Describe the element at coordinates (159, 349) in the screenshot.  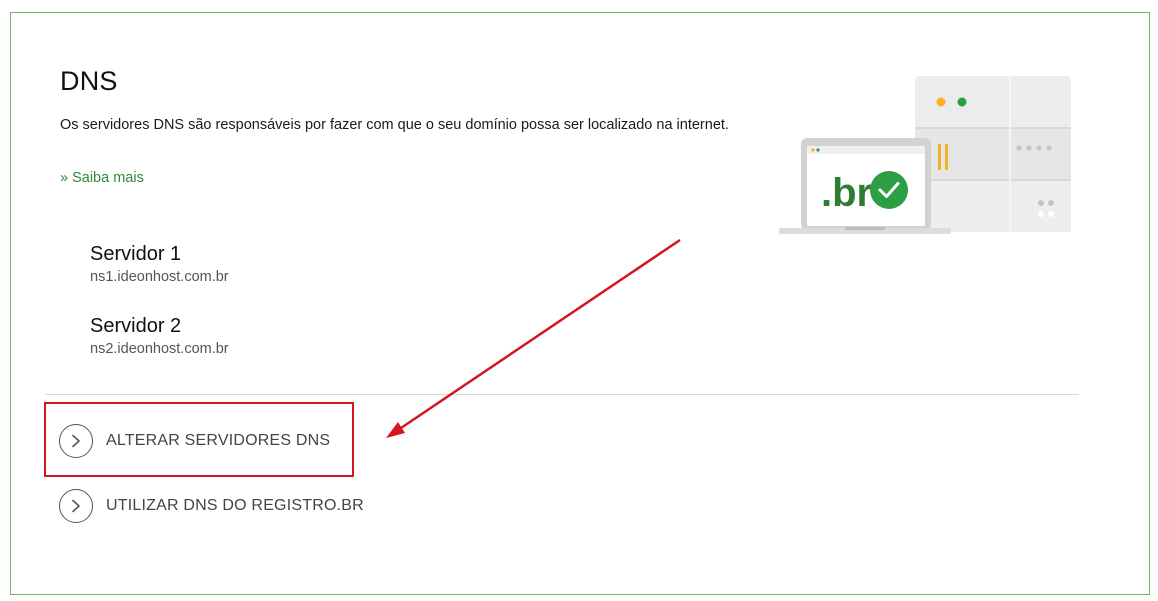
I see `server-2-host: ns2.ideonhost.com.br` at that location.